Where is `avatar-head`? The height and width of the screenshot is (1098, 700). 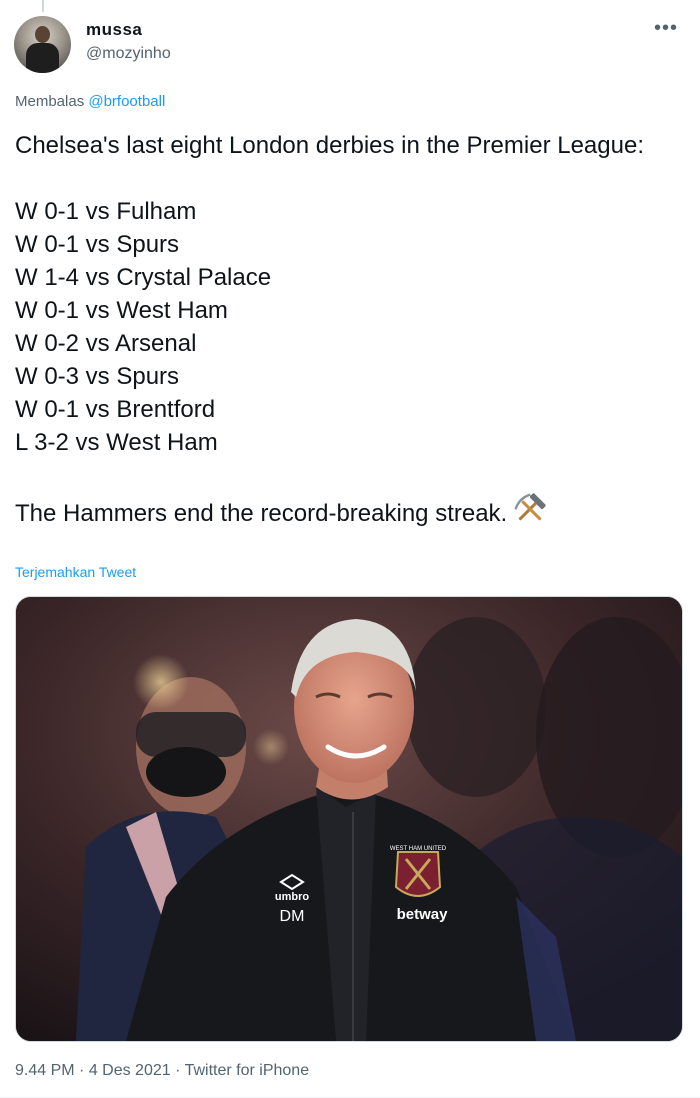
avatar-head is located at coordinates (42, 34).